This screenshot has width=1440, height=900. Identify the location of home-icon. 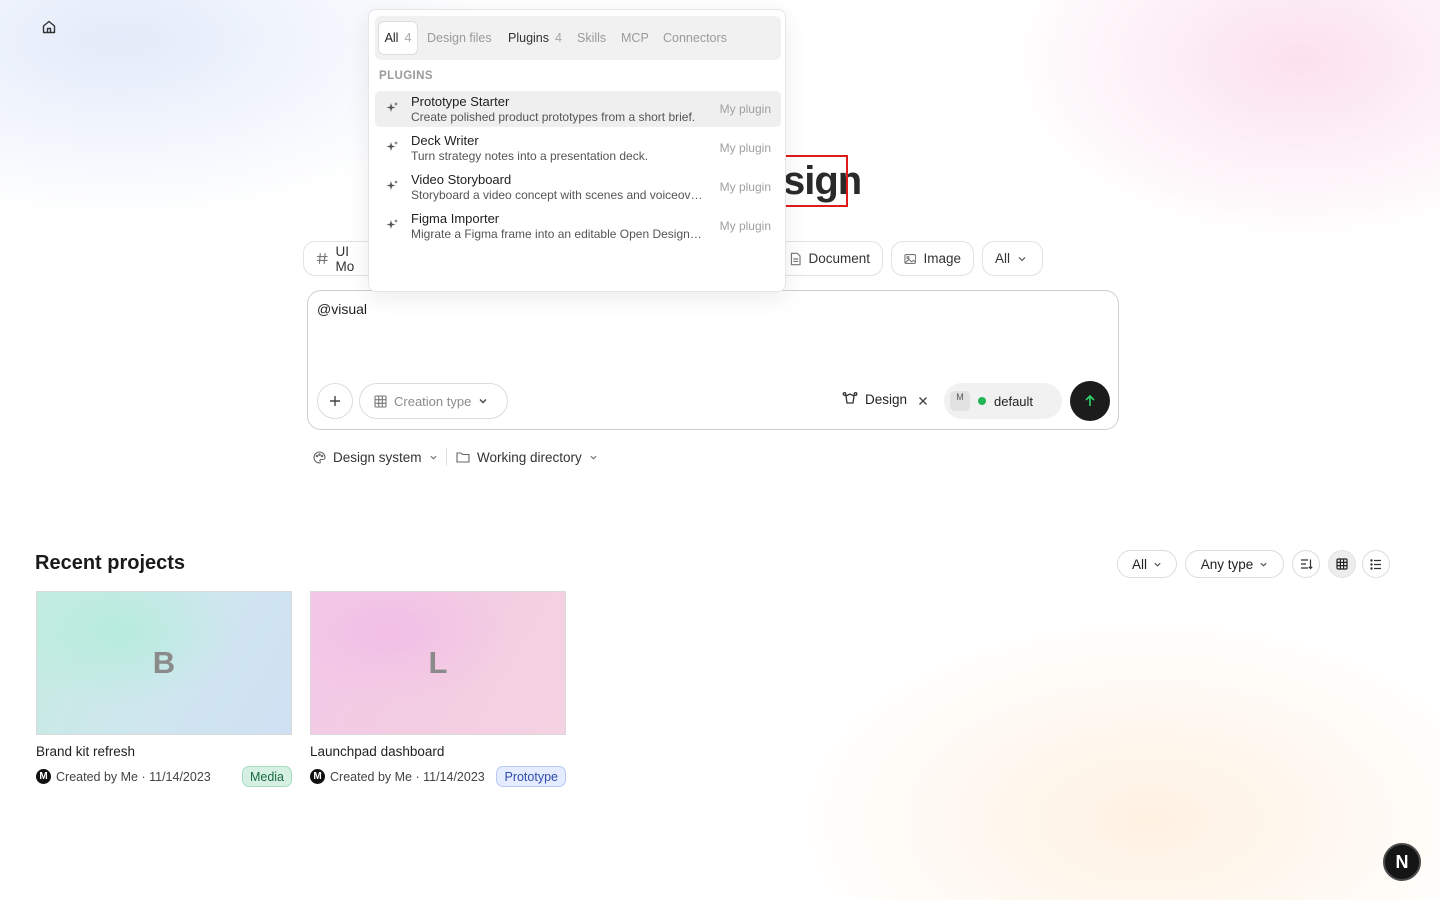
(49, 27).